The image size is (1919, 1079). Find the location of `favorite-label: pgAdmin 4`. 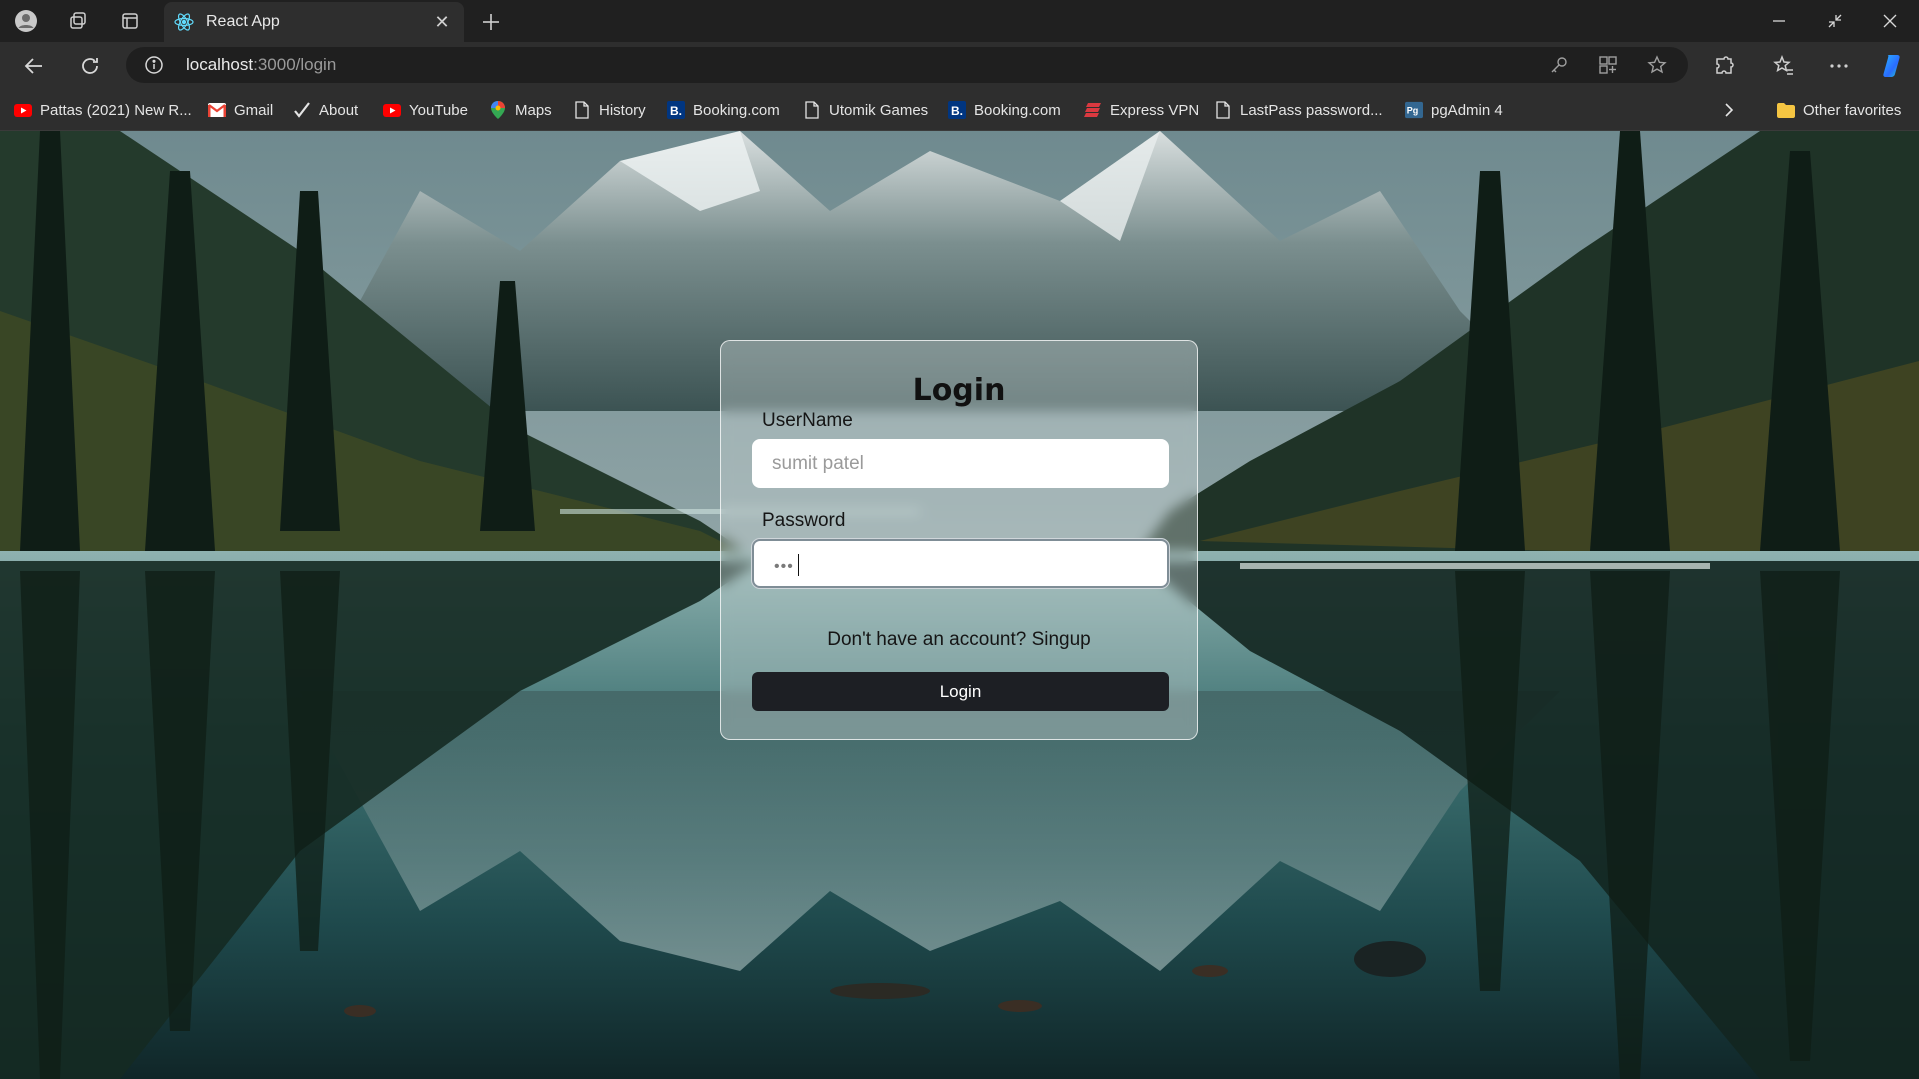

favorite-label: pgAdmin 4 is located at coordinates (1467, 110).